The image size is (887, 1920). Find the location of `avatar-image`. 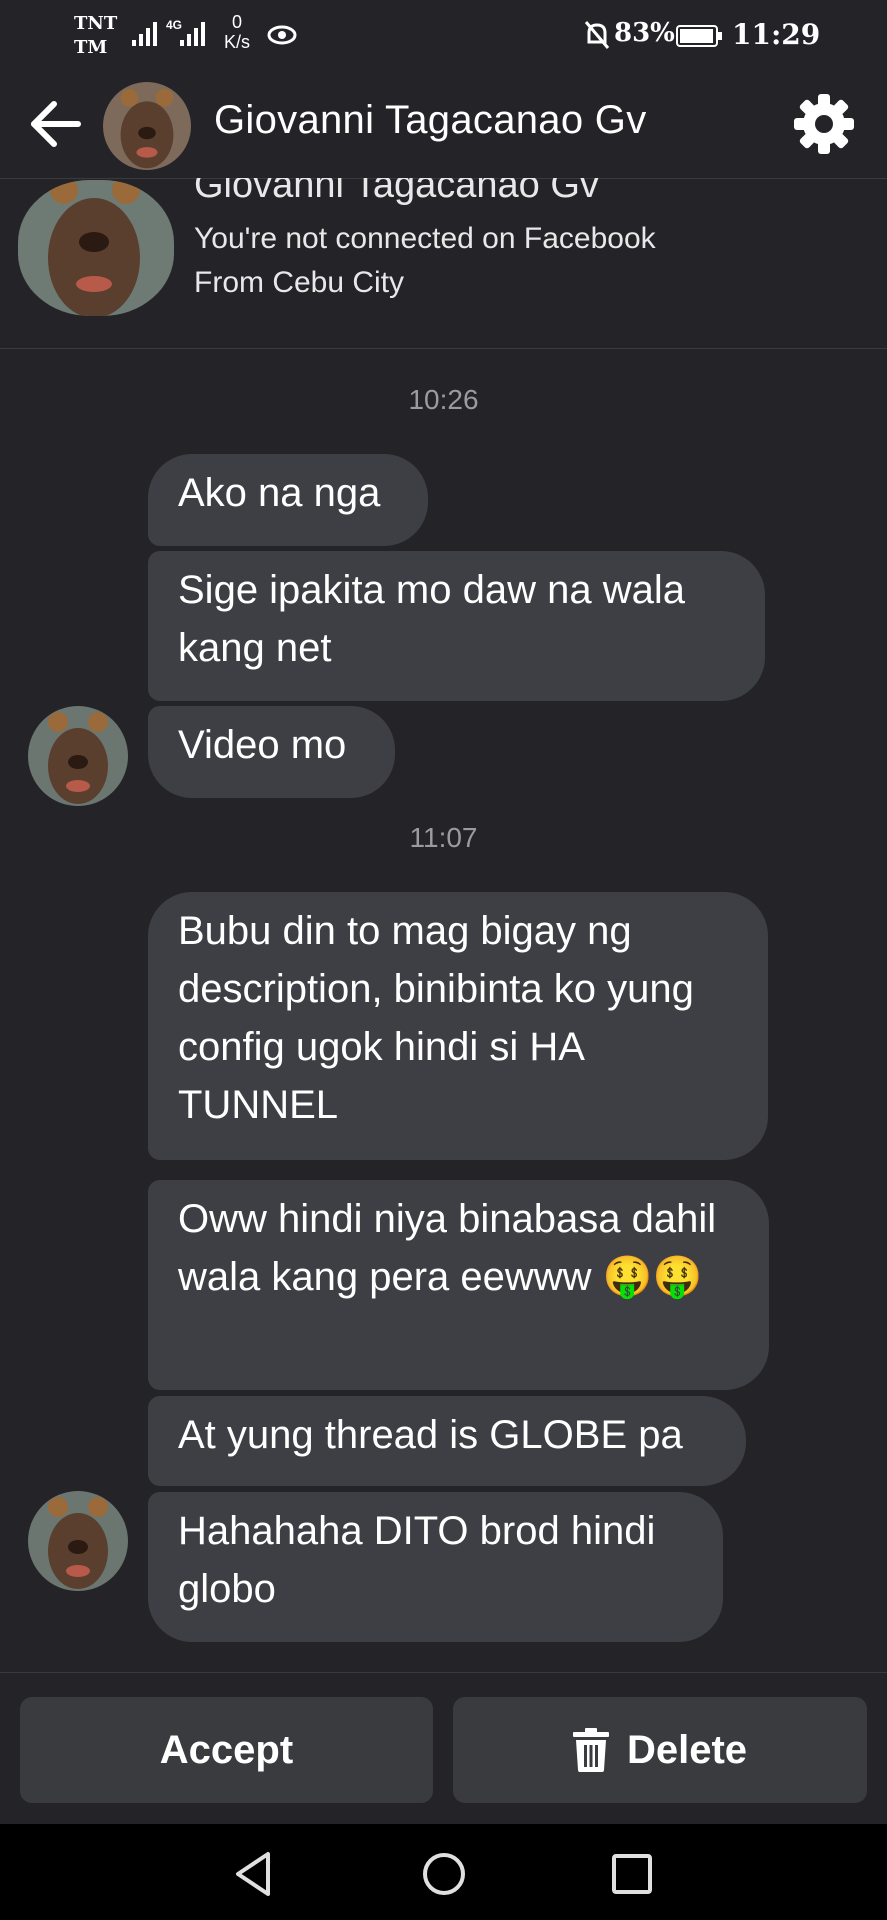

avatar-image is located at coordinates (147, 126).